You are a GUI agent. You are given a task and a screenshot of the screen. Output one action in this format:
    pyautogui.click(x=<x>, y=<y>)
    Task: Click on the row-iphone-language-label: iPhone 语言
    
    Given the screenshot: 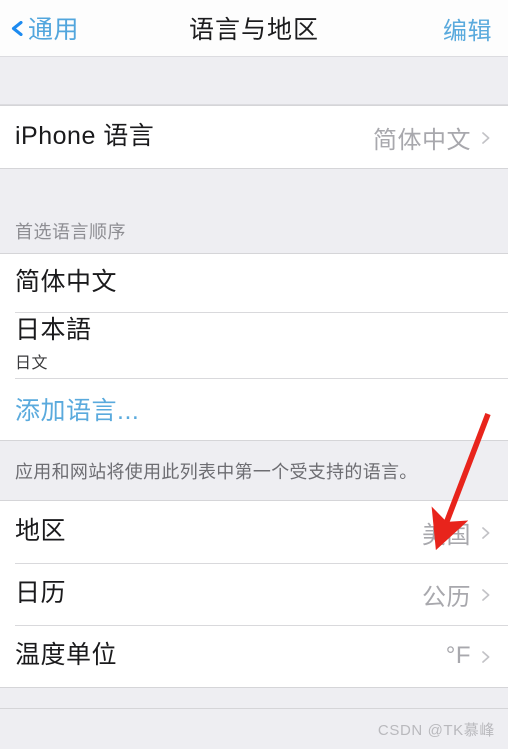 What is the action you would take?
    pyautogui.click(x=85, y=136)
    